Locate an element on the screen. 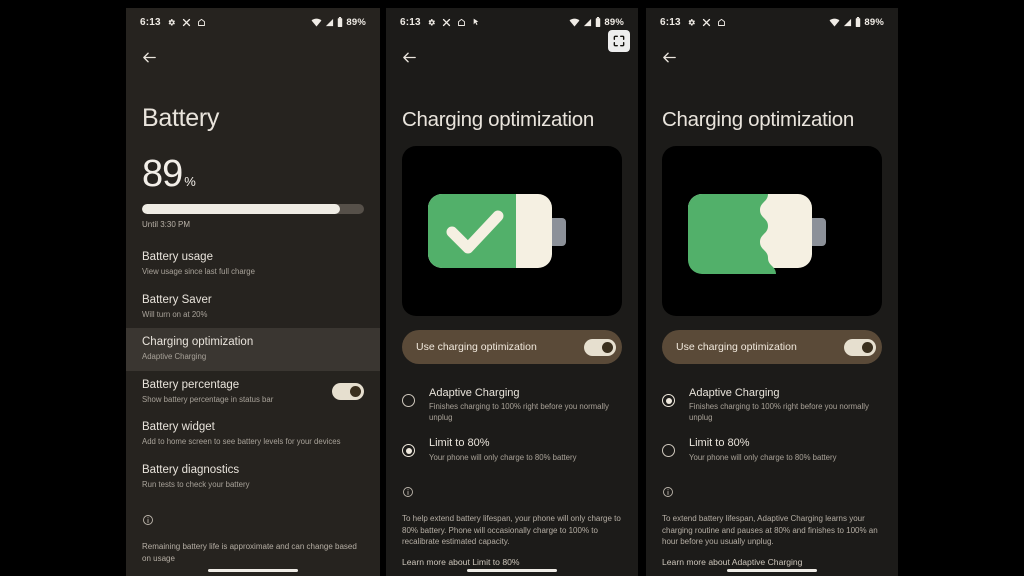 The height and width of the screenshot is (576, 1024). settings-row-subtitle: Show battery percentage in status bar is located at coordinates (208, 399).